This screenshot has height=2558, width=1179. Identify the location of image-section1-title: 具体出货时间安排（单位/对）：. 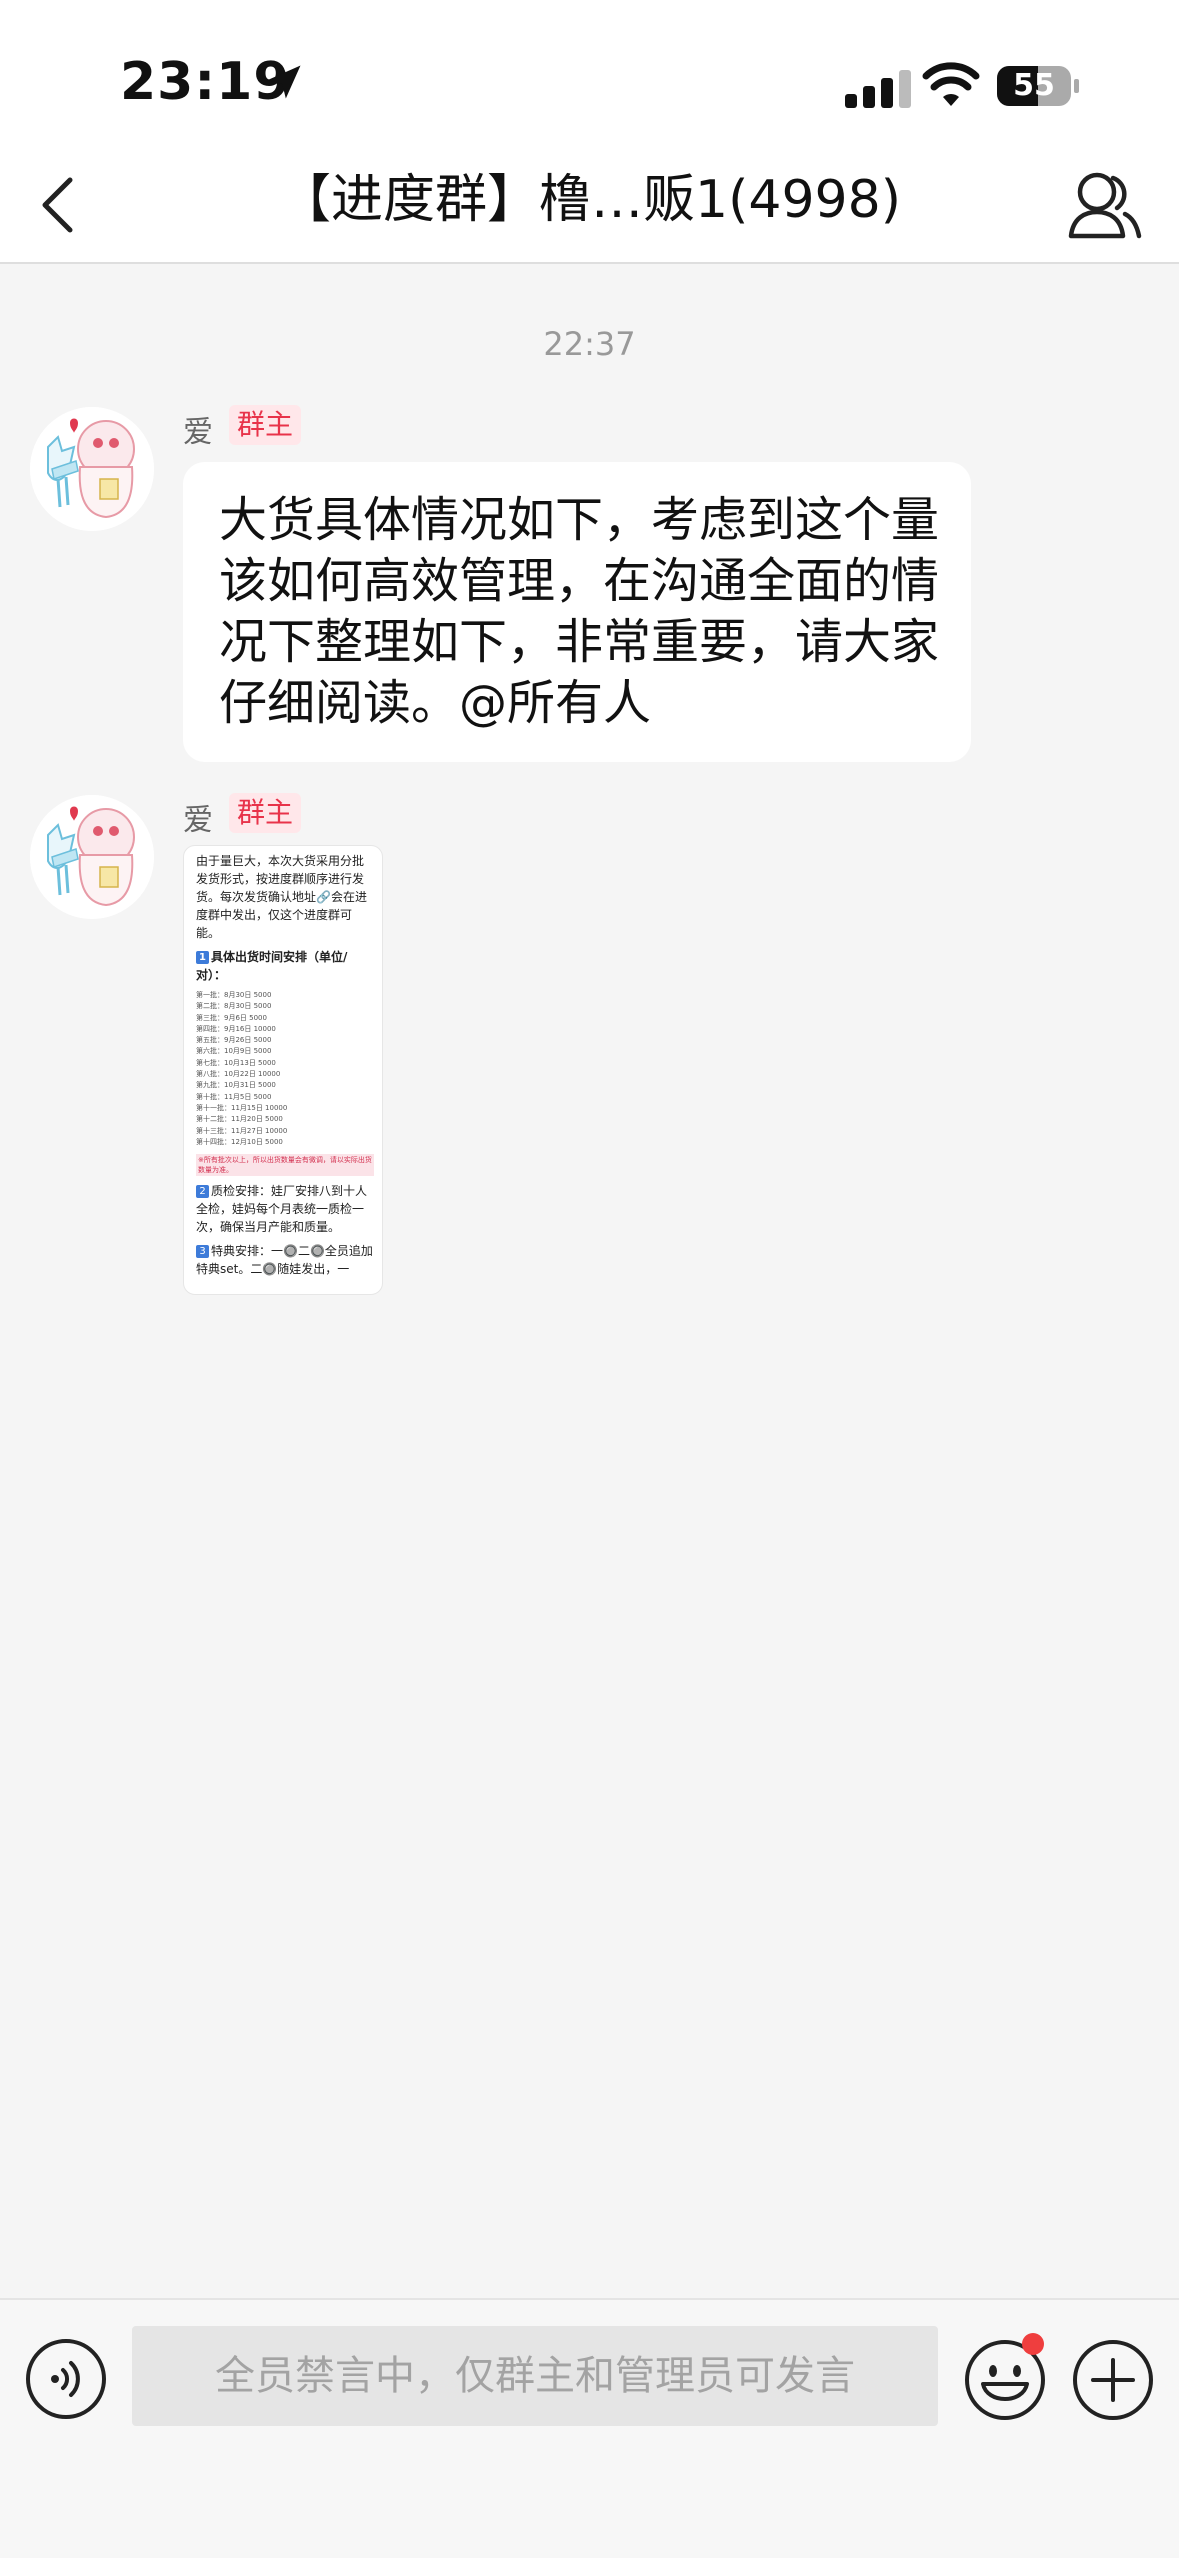
(272, 966).